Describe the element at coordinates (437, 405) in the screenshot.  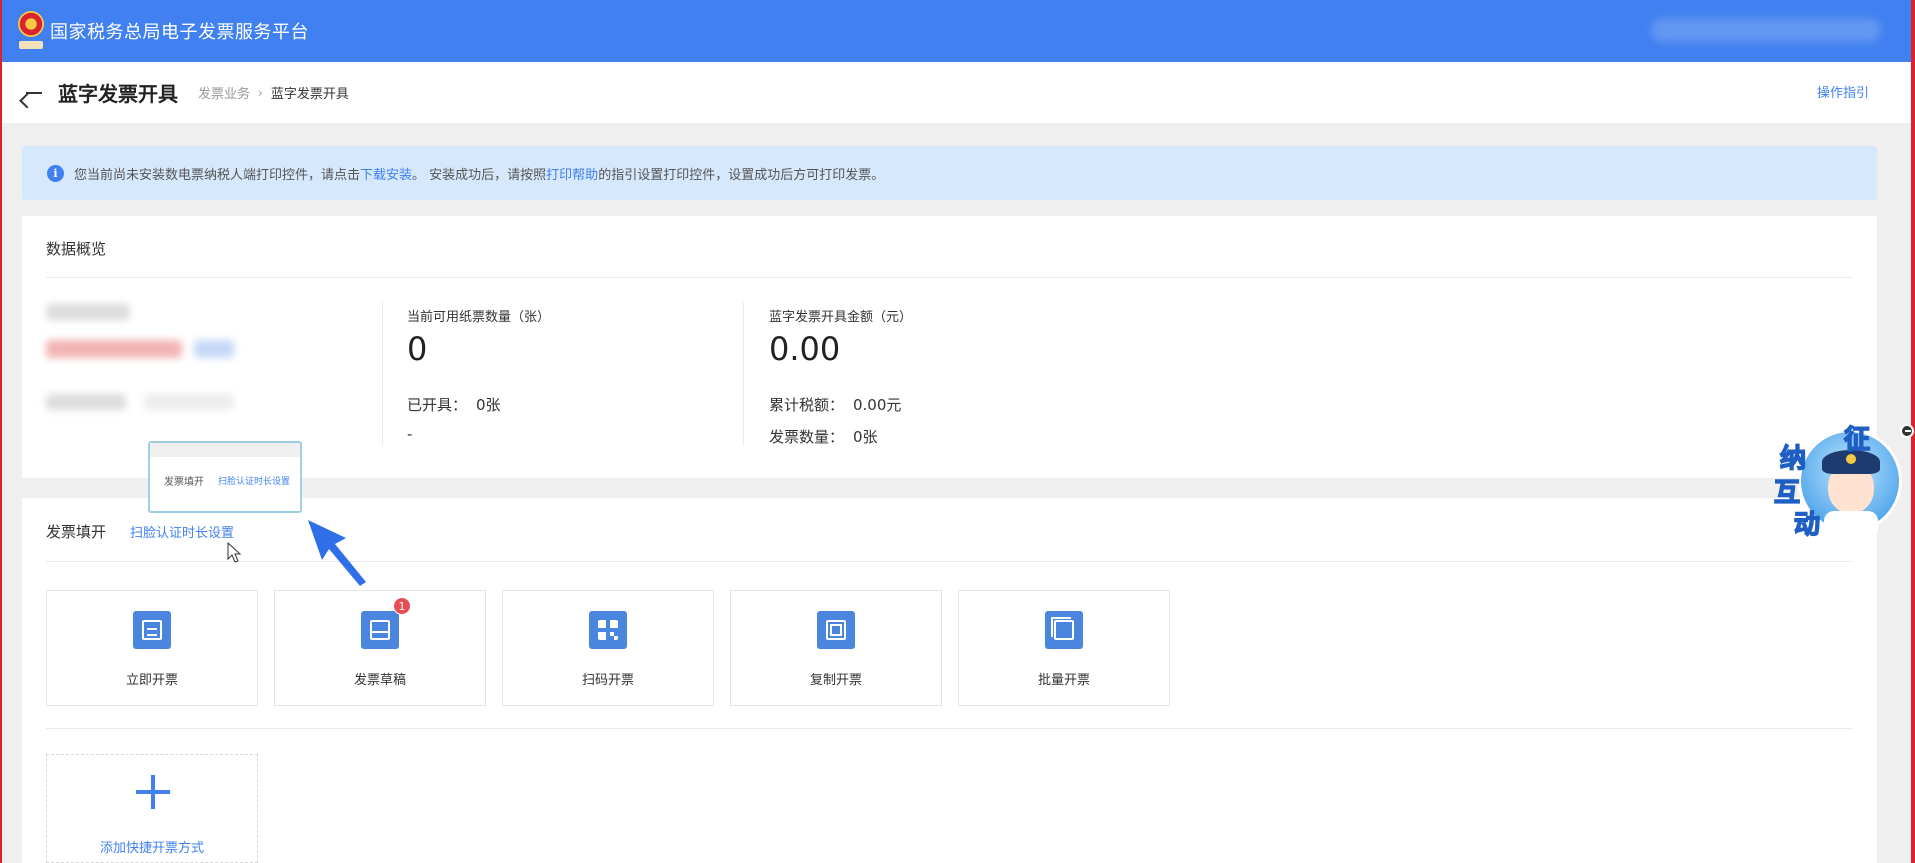
I see `paper-issued-label: 已开具：` at that location.